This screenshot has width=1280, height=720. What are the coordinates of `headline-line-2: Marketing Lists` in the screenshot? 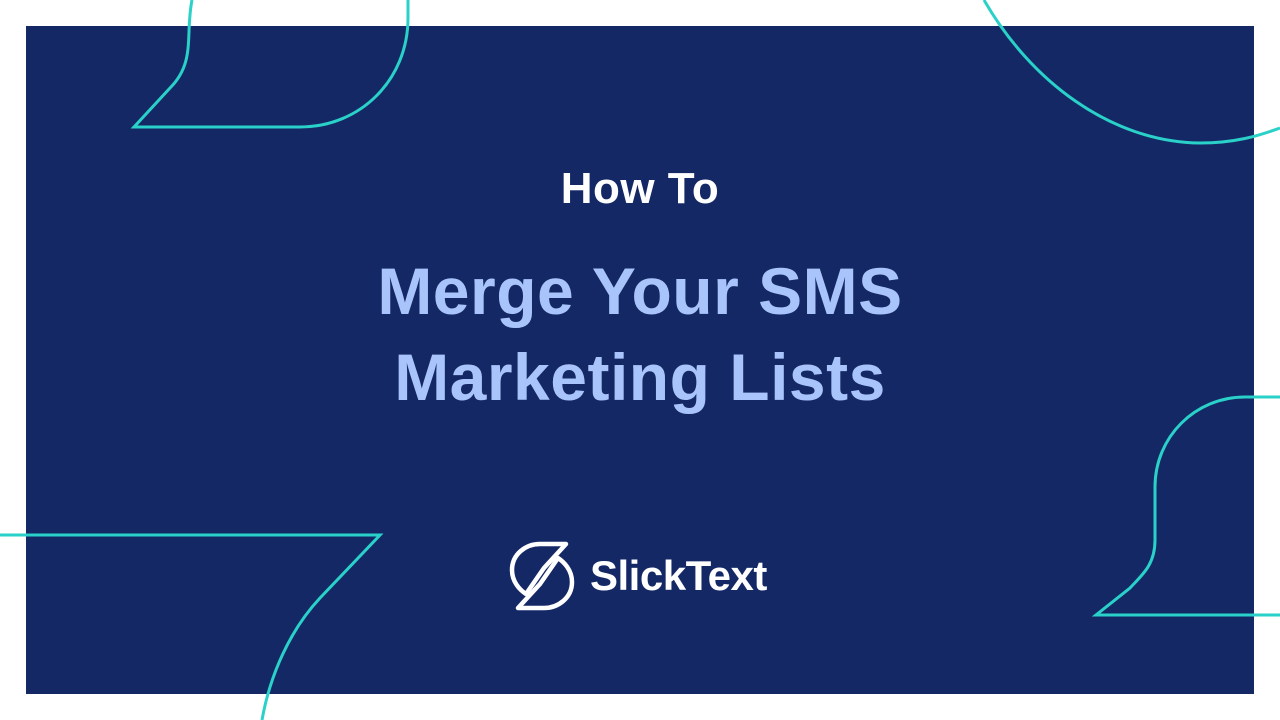 It's located at (640, 377).